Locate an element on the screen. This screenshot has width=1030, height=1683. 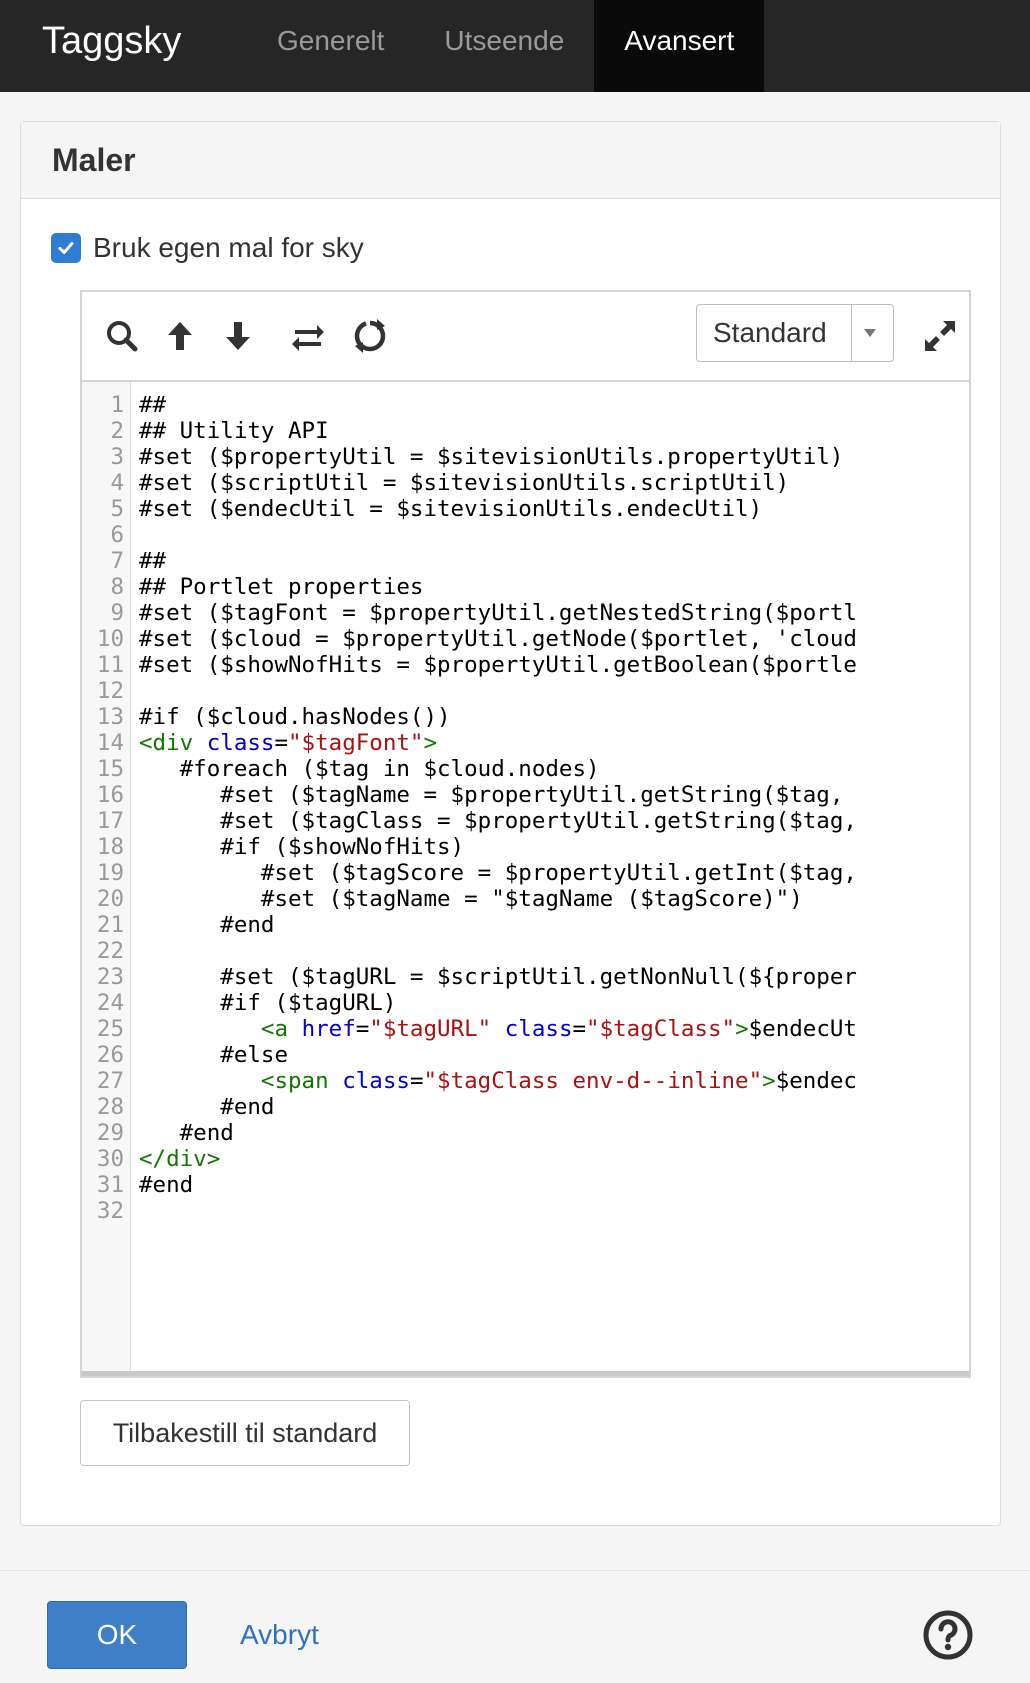
line-number: 2 is located at coordinates (117, 431).